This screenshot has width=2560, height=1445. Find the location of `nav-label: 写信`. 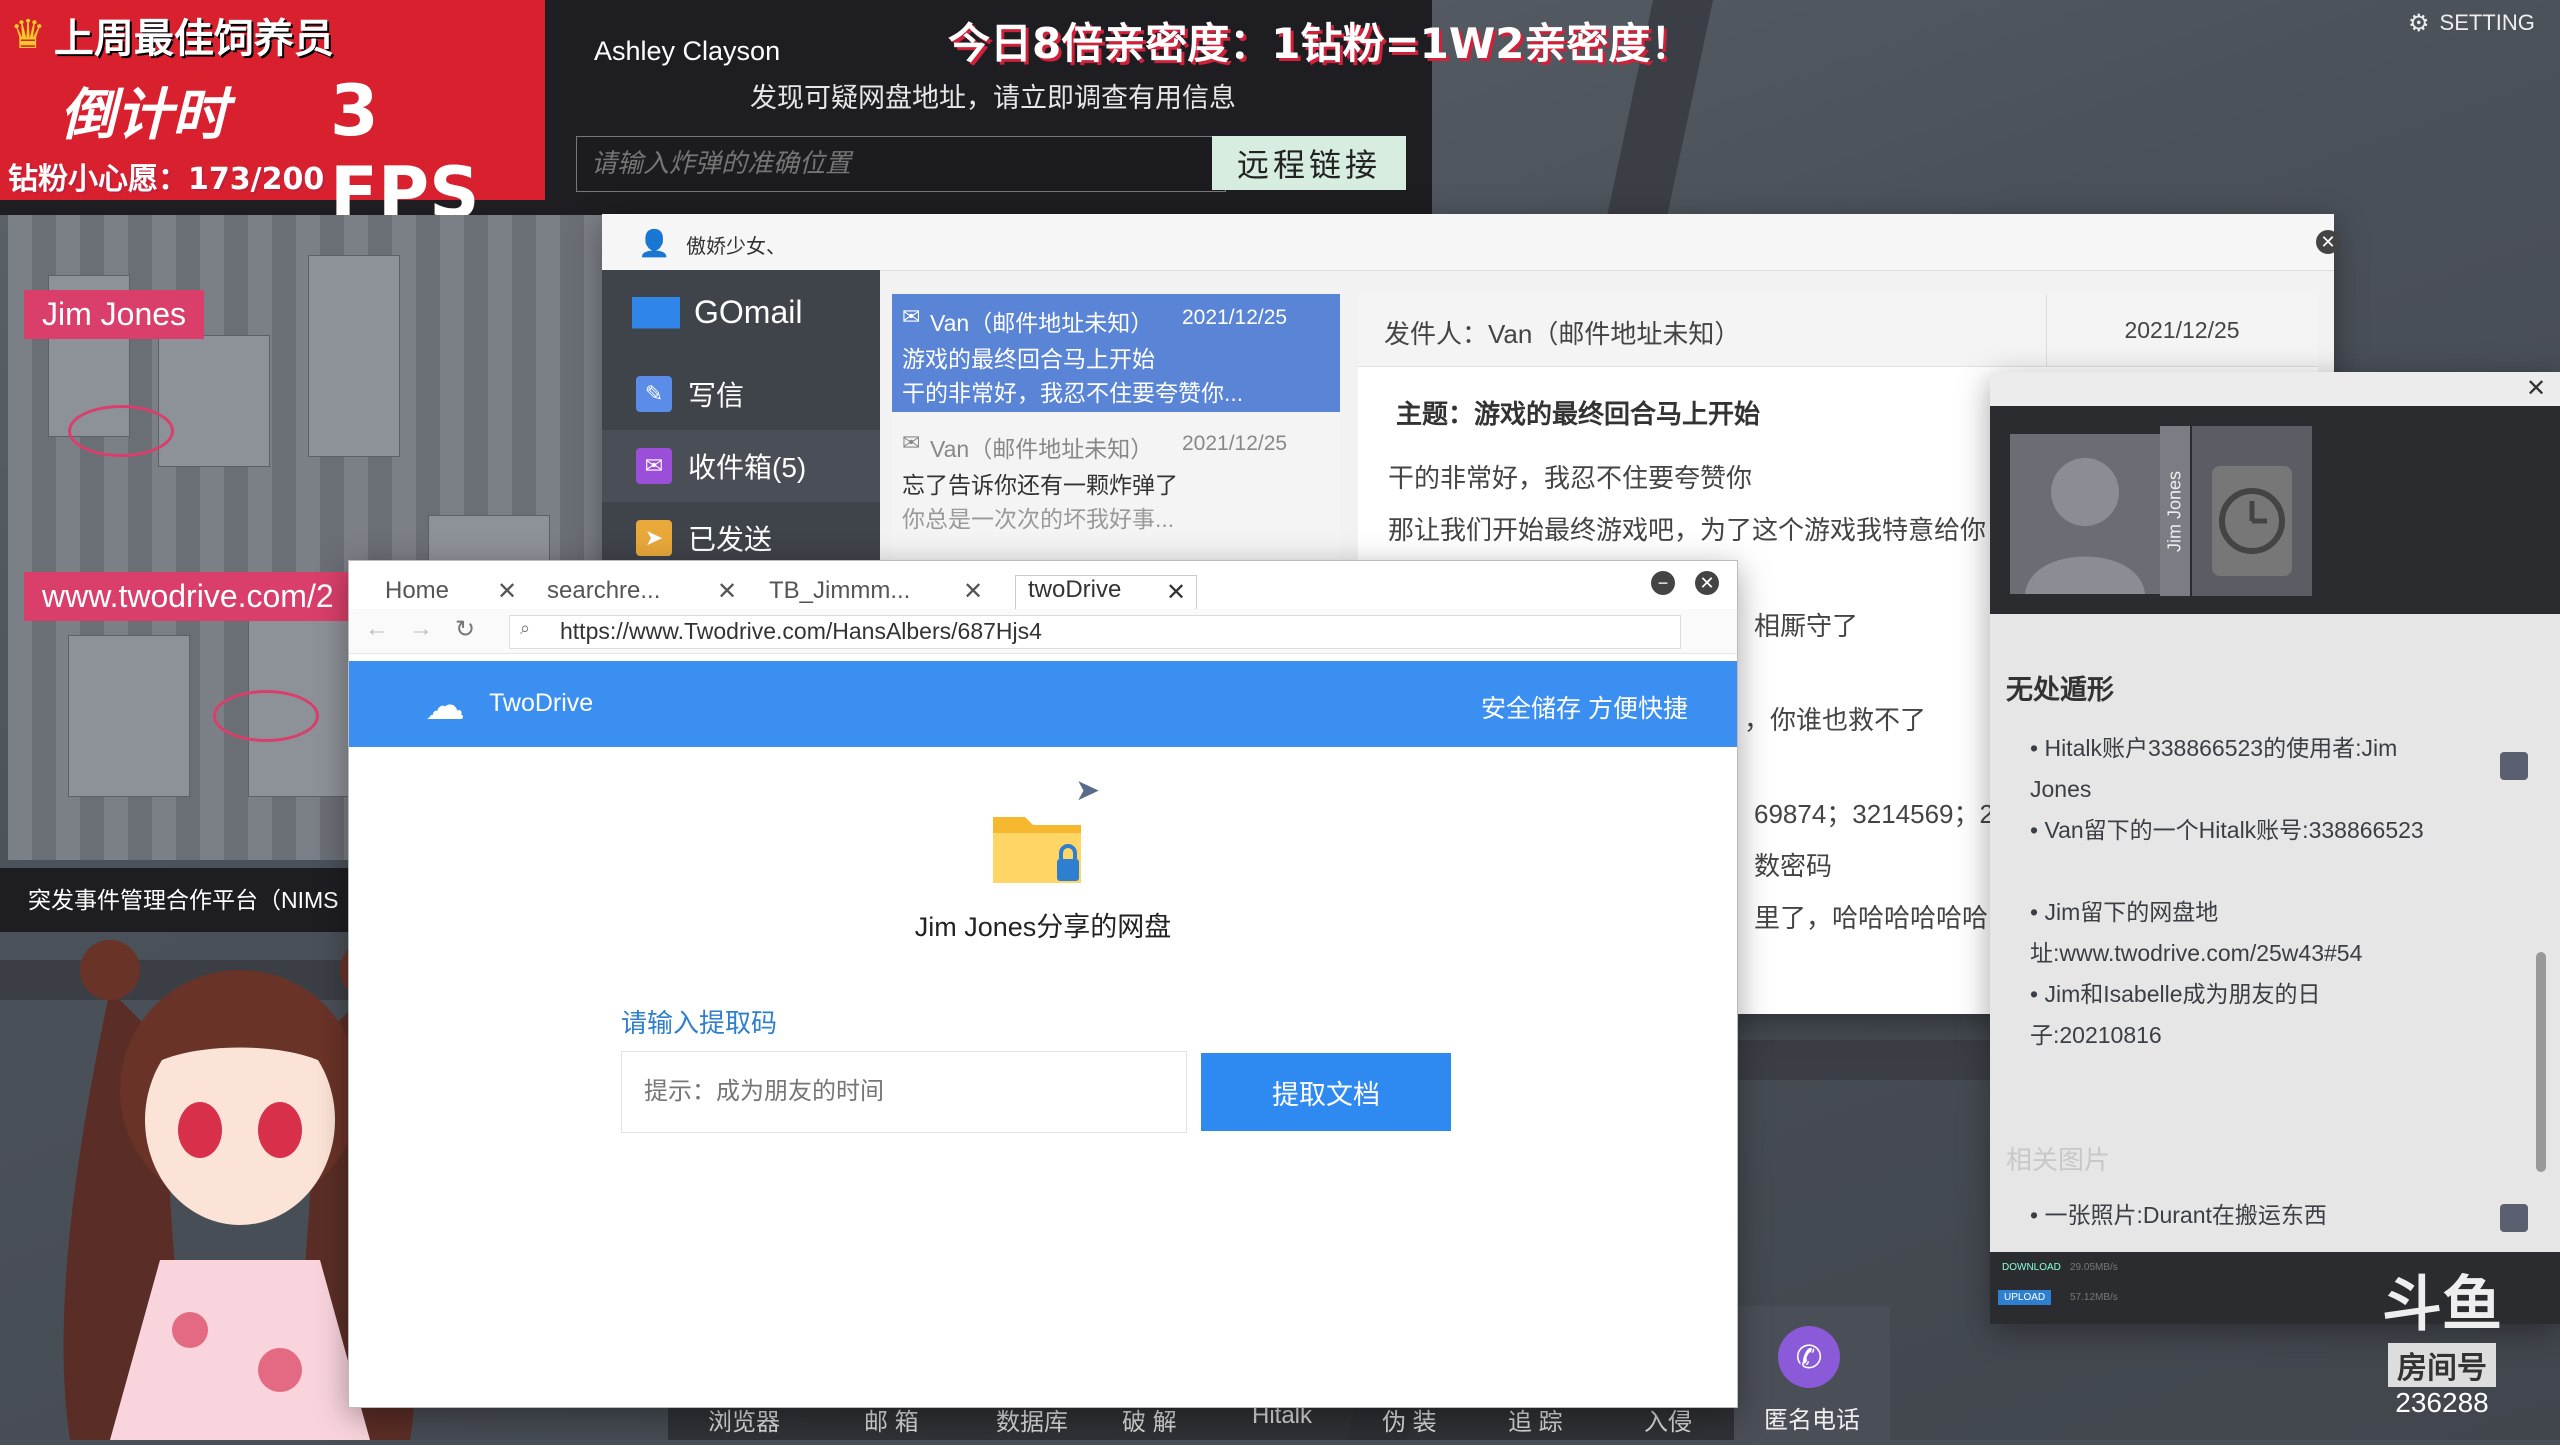

nav-label: 写信 is located at coordinates (716, 395).